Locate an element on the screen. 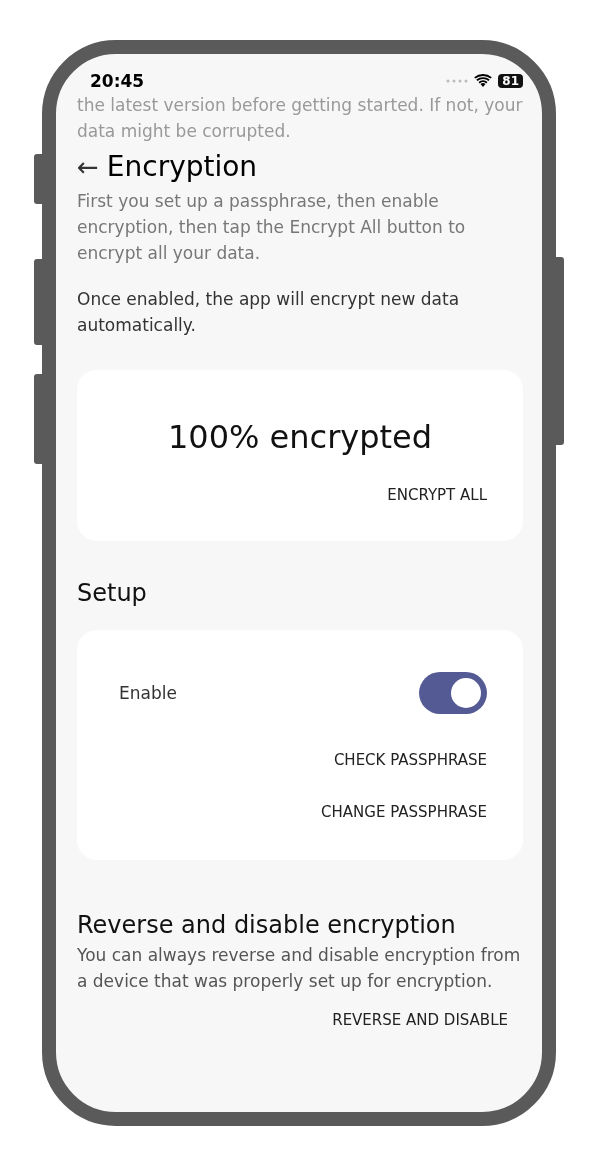  description-text: the latest version before getting started. If not, your data might be corrupted. is located at coordinates (300, 118).